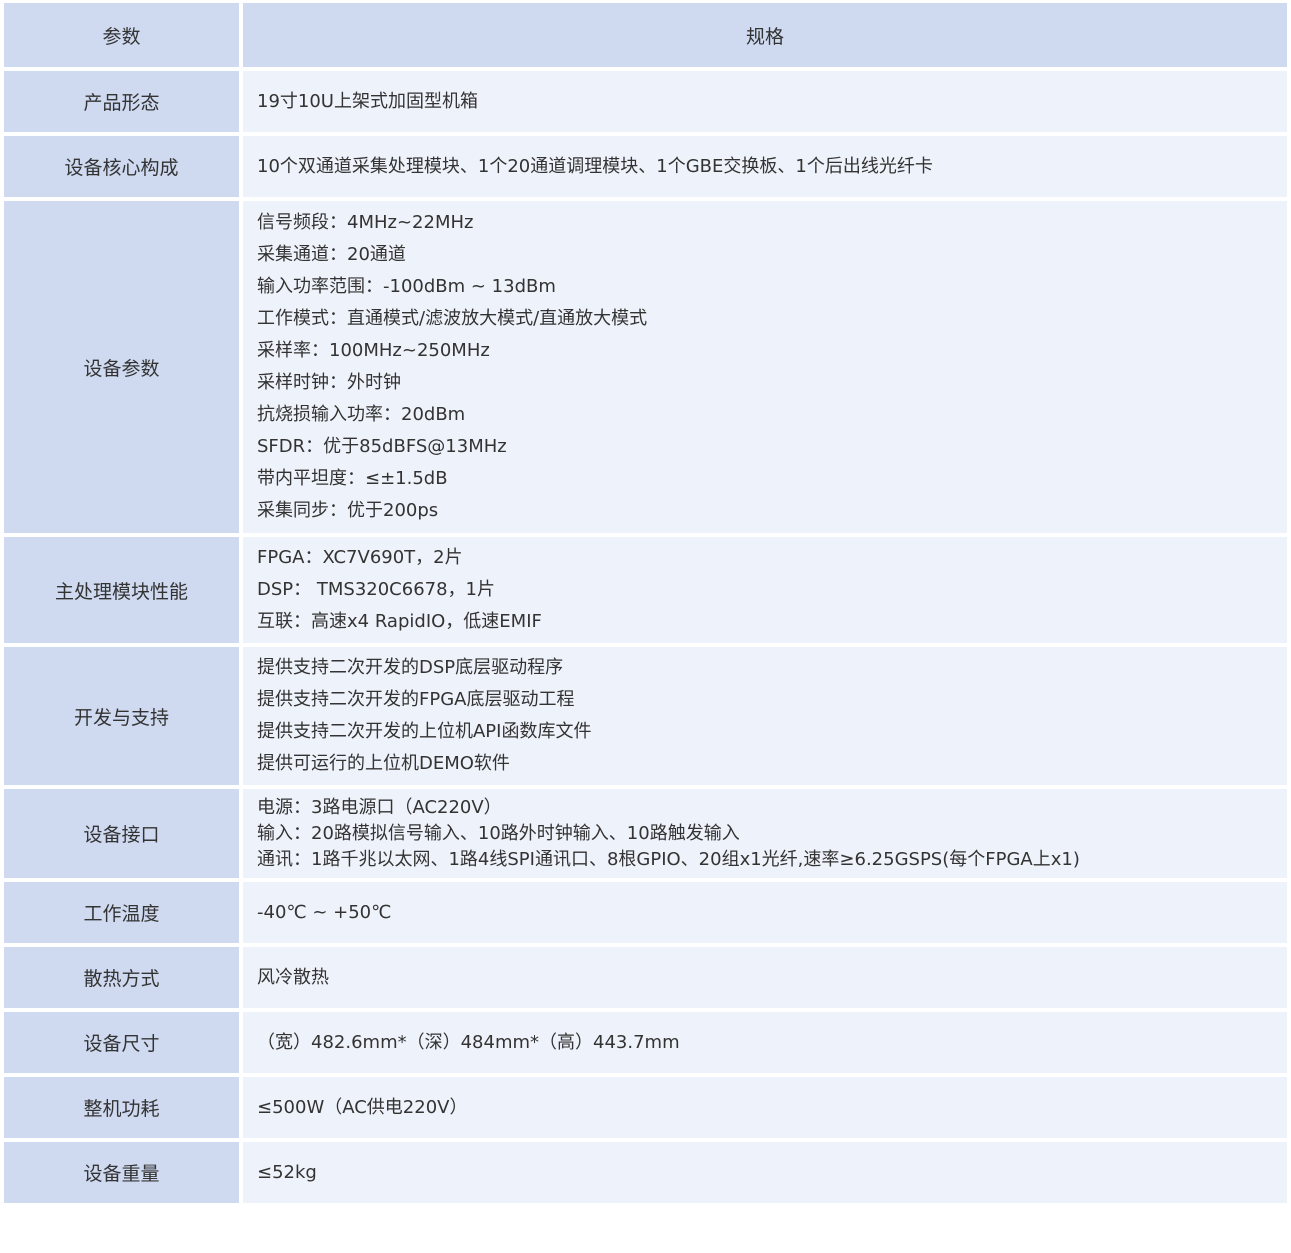 Image resolution: width=1291 pixels, height=1253 pixels. I want to click on header-spec: 规格, so click(765, 37).